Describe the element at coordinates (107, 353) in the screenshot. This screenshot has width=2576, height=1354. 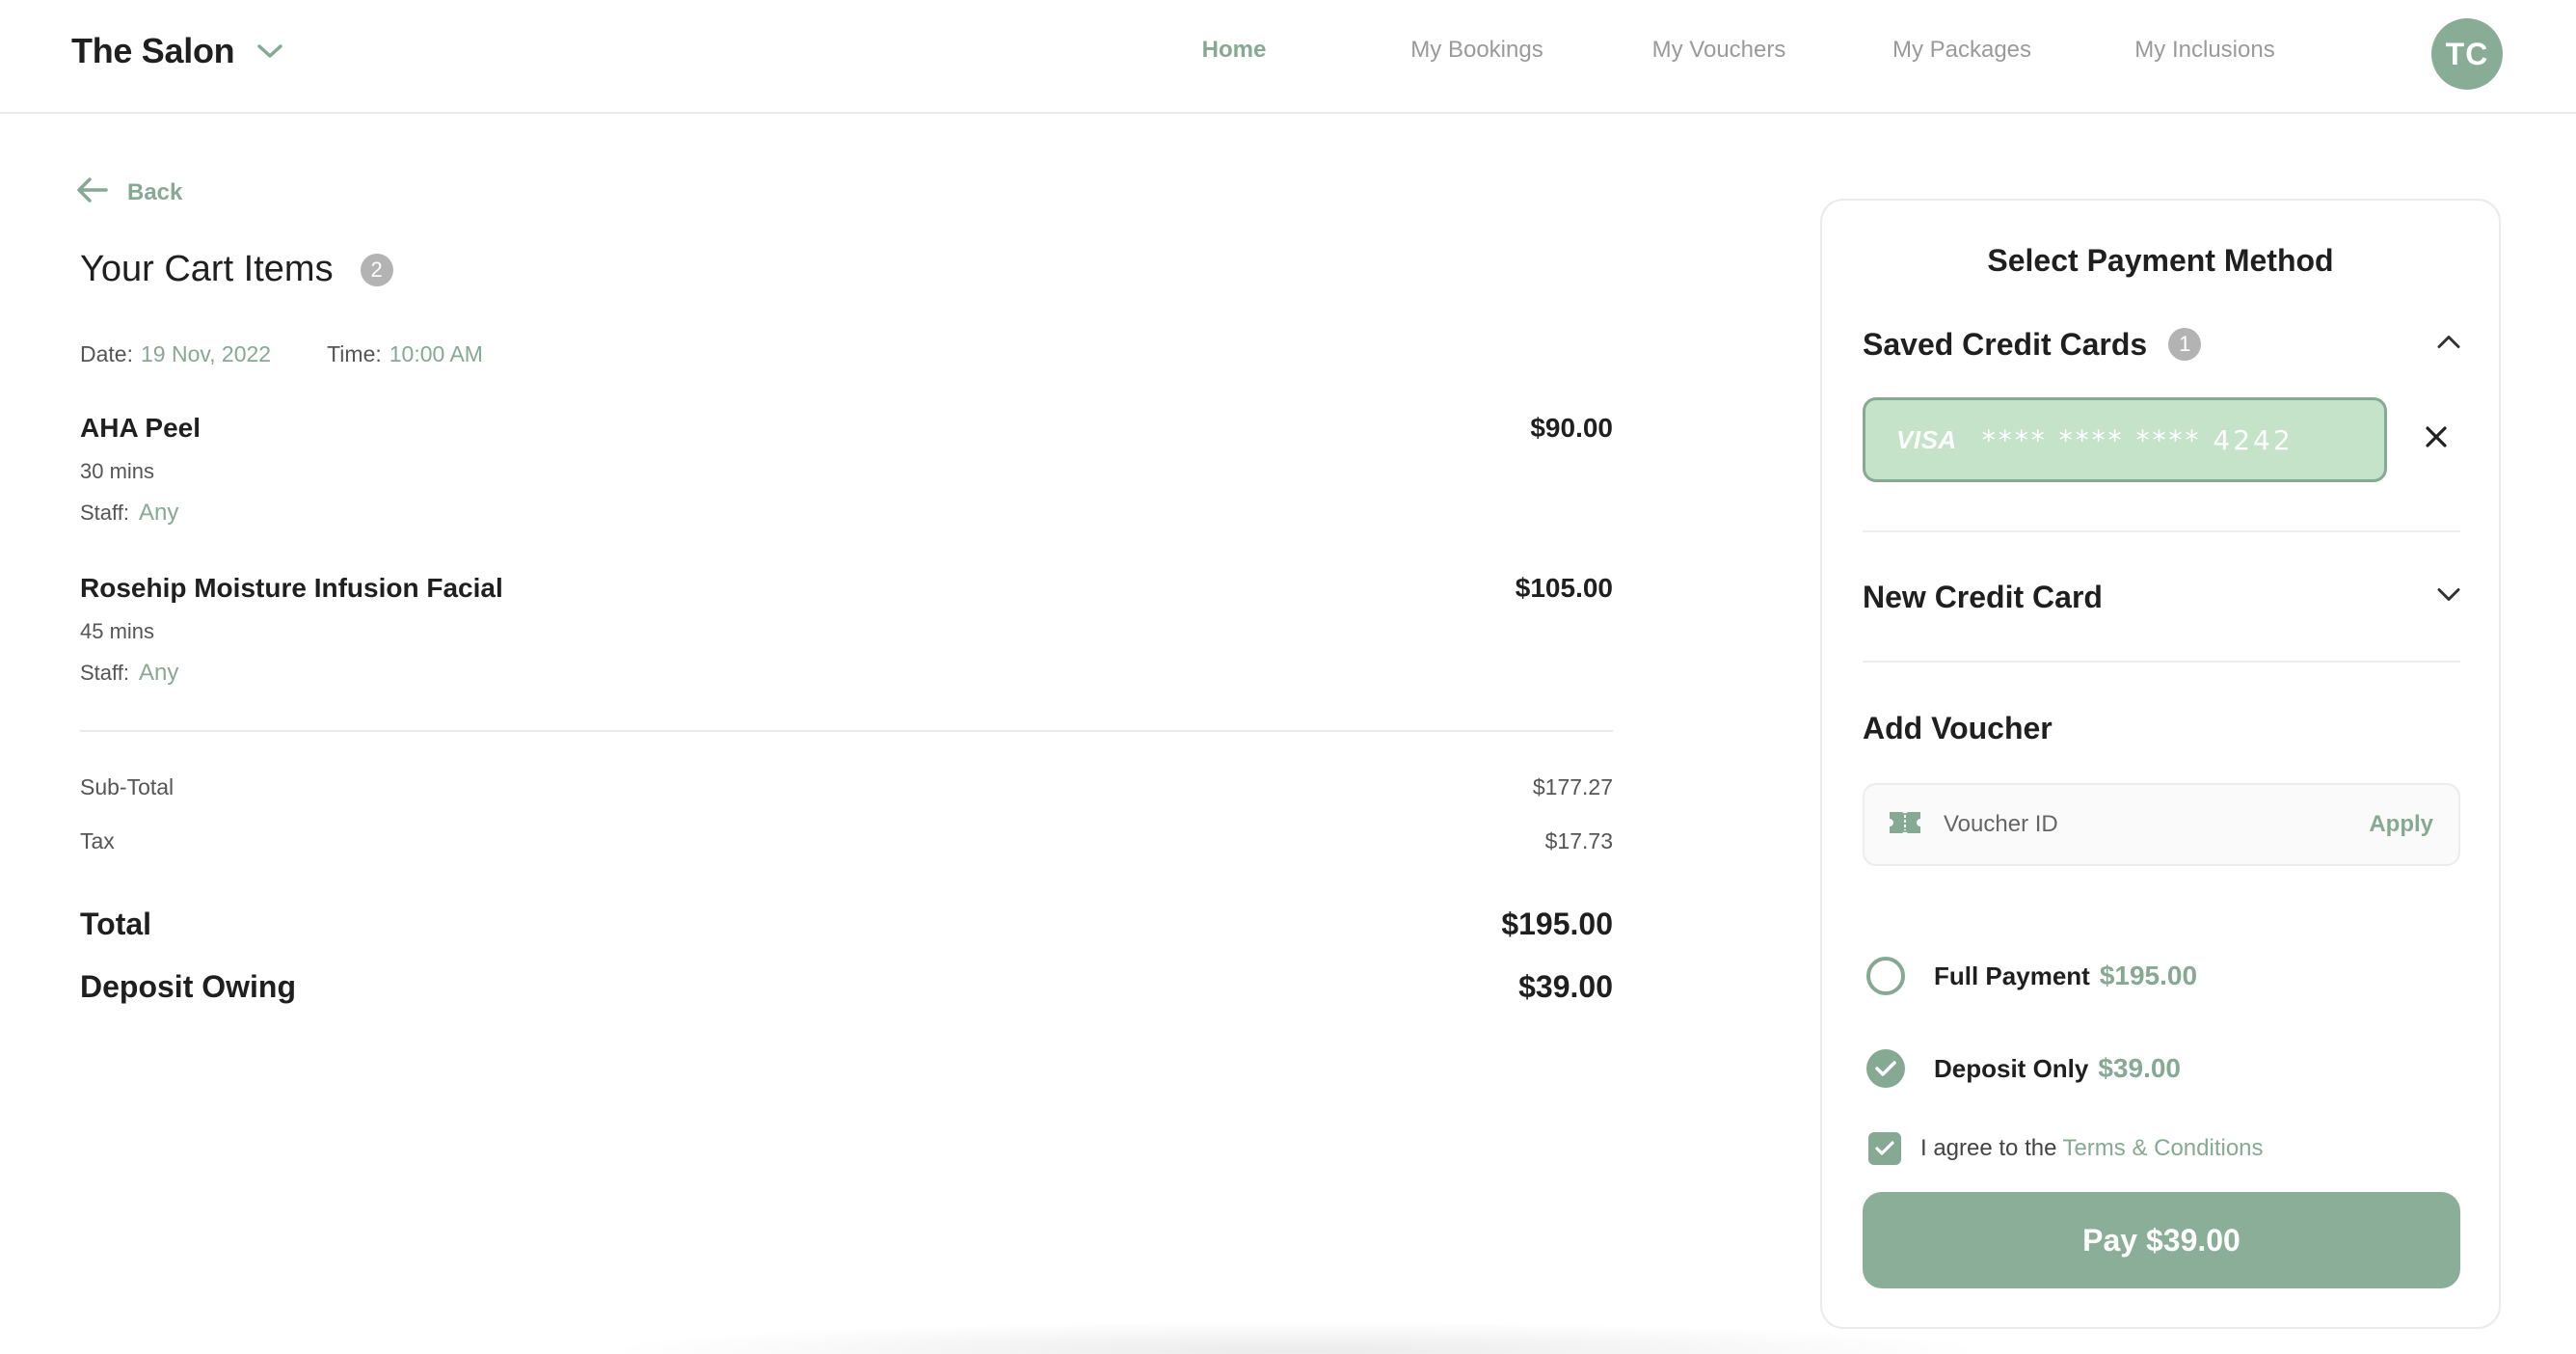
I see `date-label: Date:` at that location.